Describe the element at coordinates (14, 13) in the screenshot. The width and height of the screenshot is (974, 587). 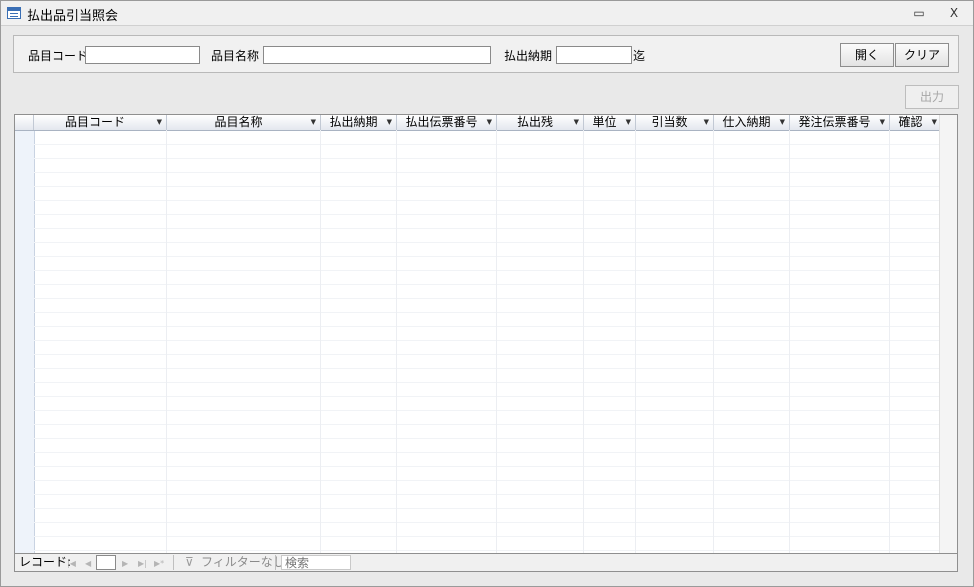
I see `form-icon` at that location.